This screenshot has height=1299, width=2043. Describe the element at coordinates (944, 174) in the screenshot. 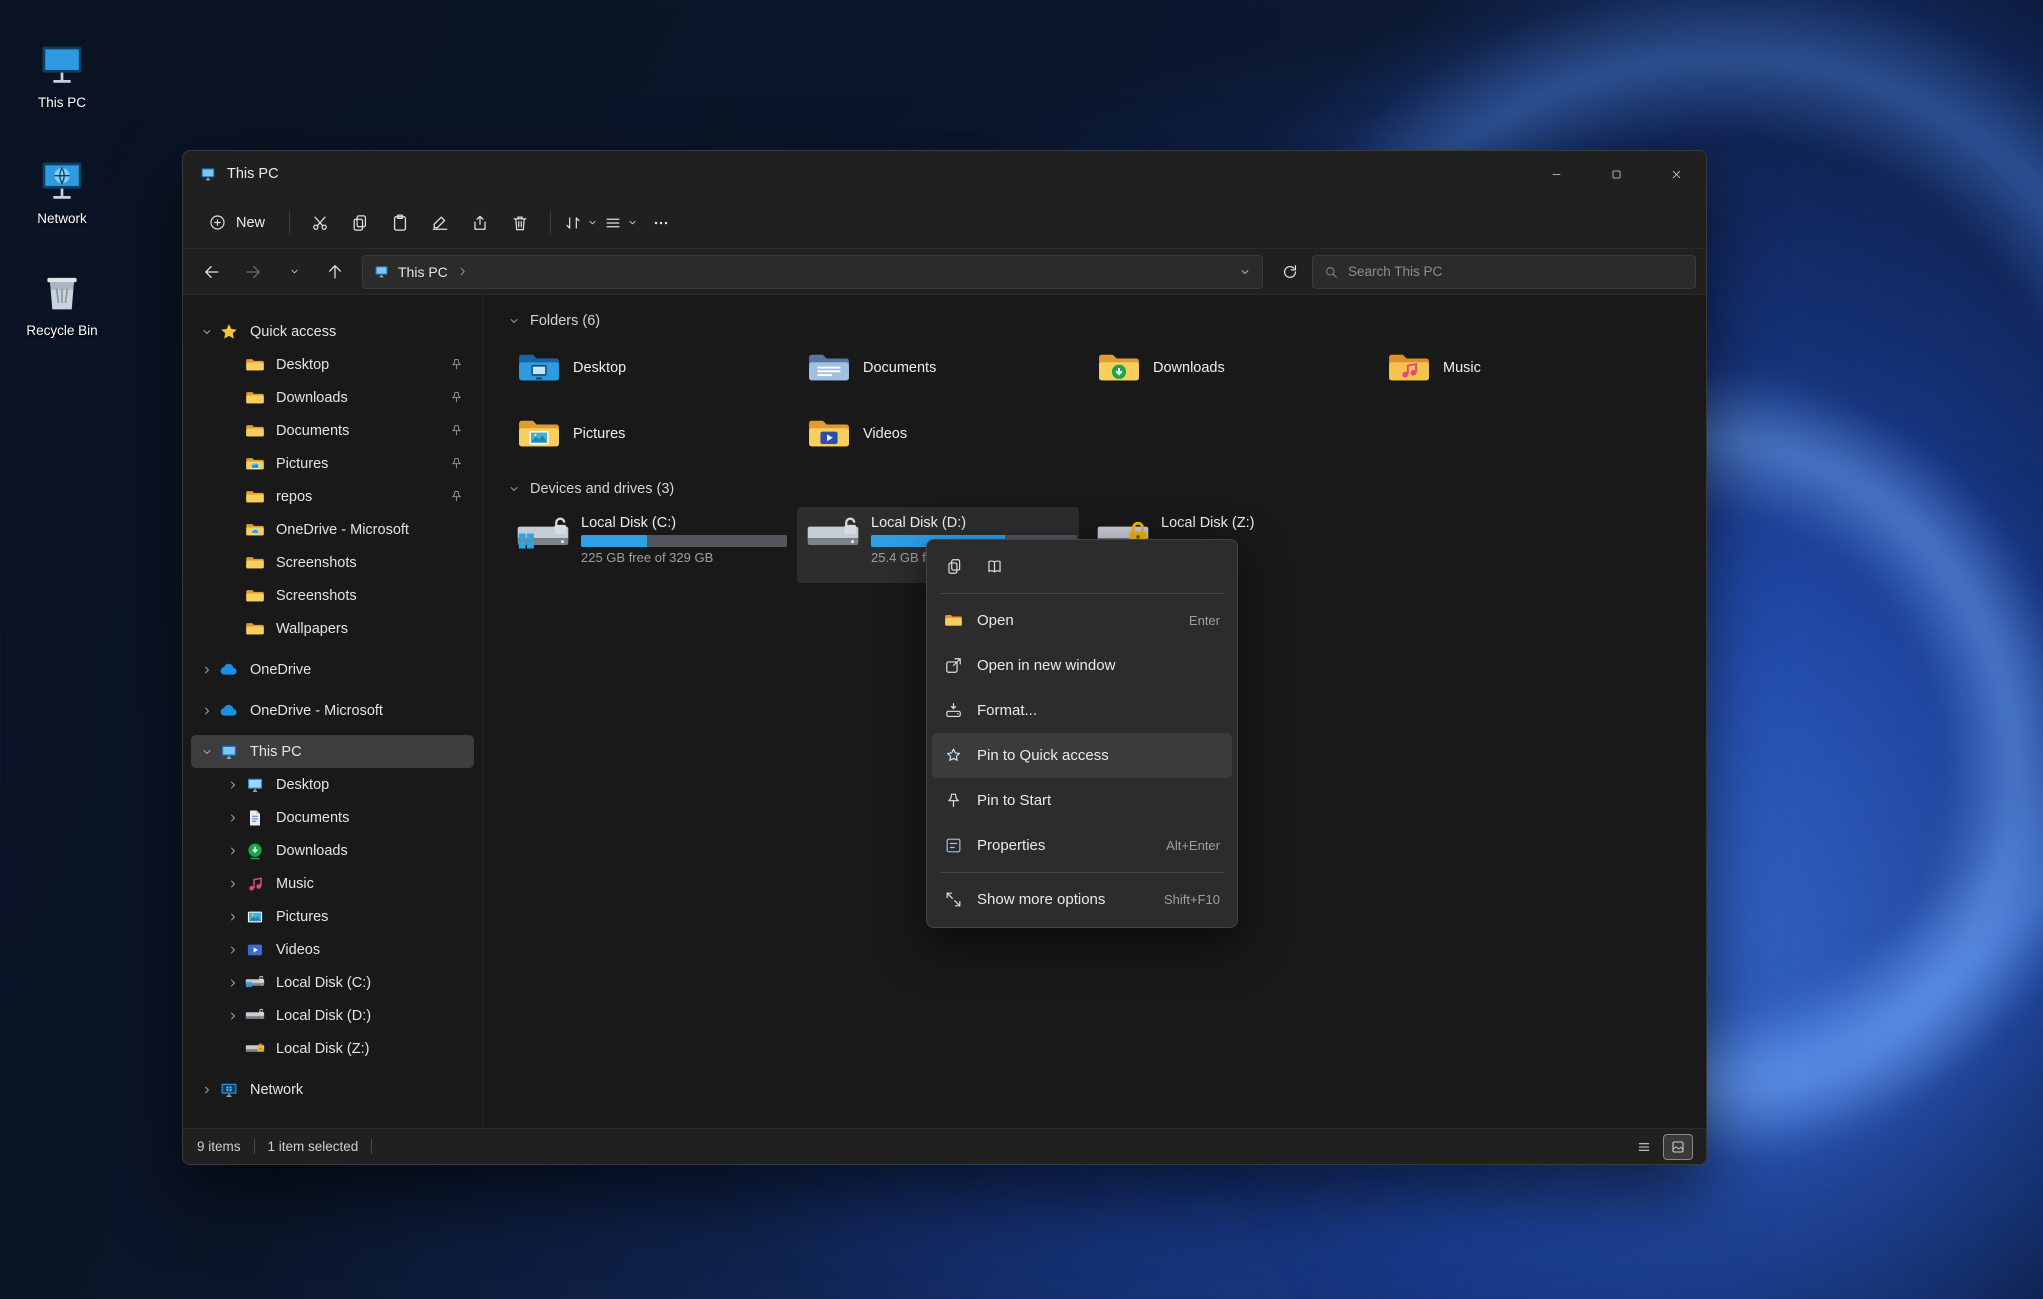

I see `titlebar: This PC` at that location.